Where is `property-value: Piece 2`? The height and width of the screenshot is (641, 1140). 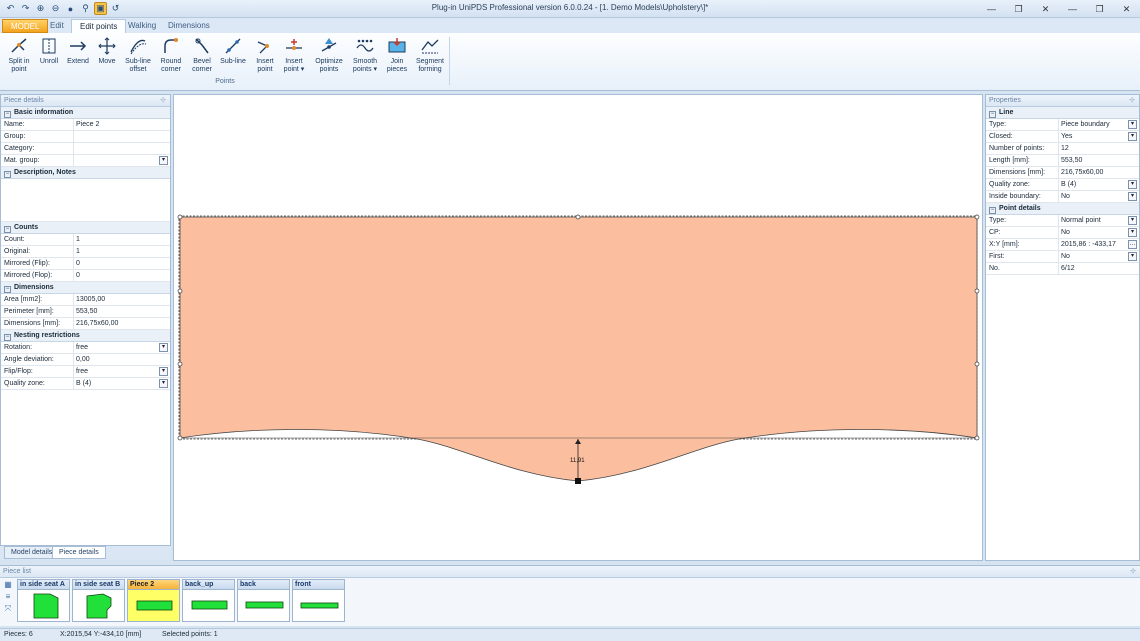
property-value: Piece 2 is located at coordinates (87, 124).